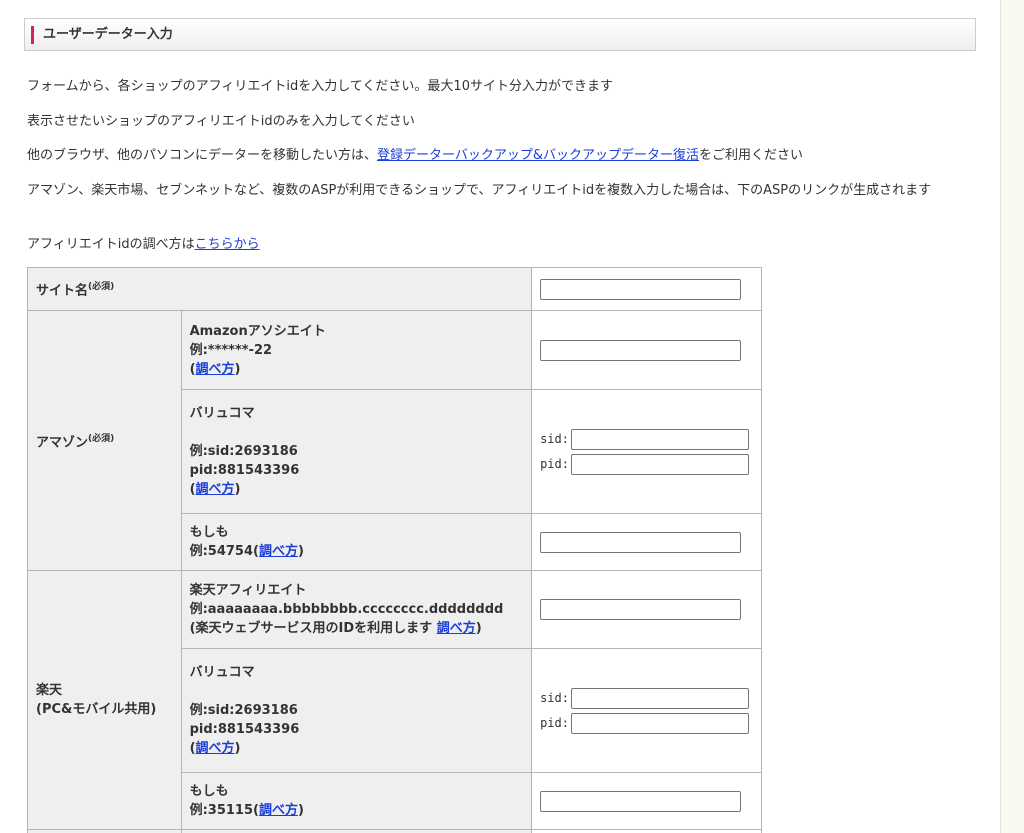 The image size is (1024, 833). I want to click on amazon-associate-input-cell, so click(646, 350).